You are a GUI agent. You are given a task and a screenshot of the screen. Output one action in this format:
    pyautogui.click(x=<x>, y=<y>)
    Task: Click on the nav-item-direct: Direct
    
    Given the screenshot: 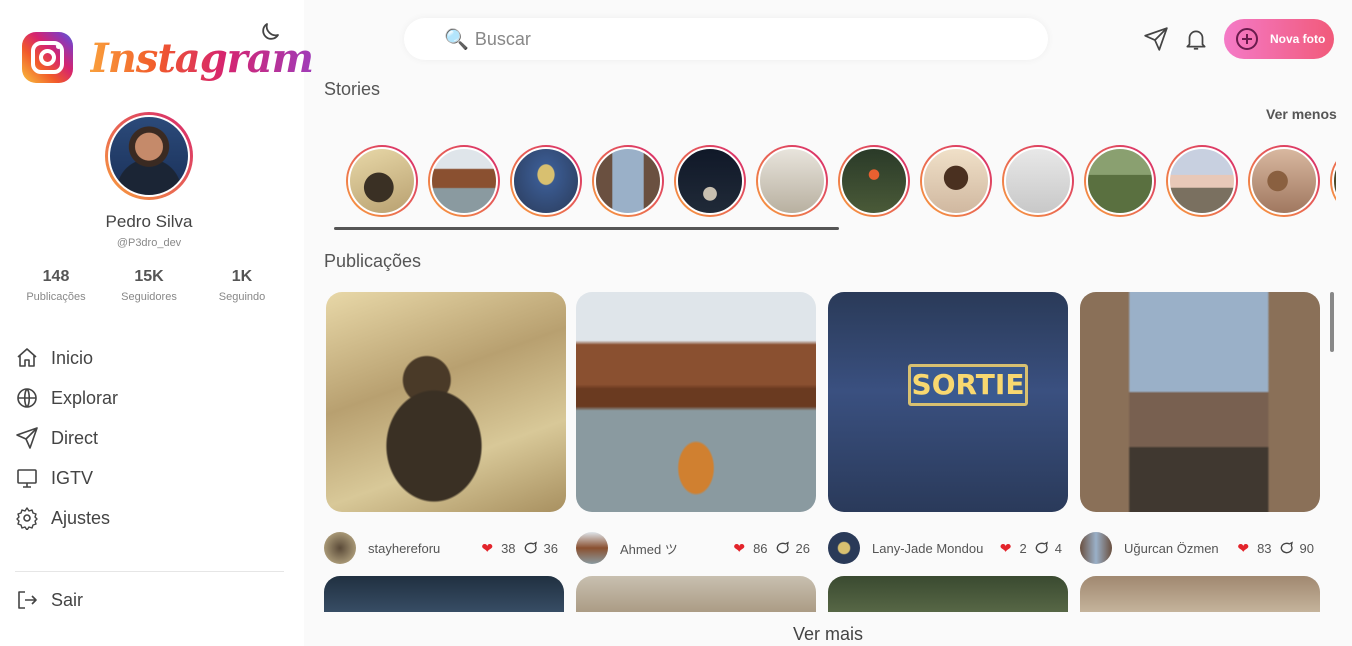 What is the action you would take?
    pyautogui.click(x=150, y=438)
    